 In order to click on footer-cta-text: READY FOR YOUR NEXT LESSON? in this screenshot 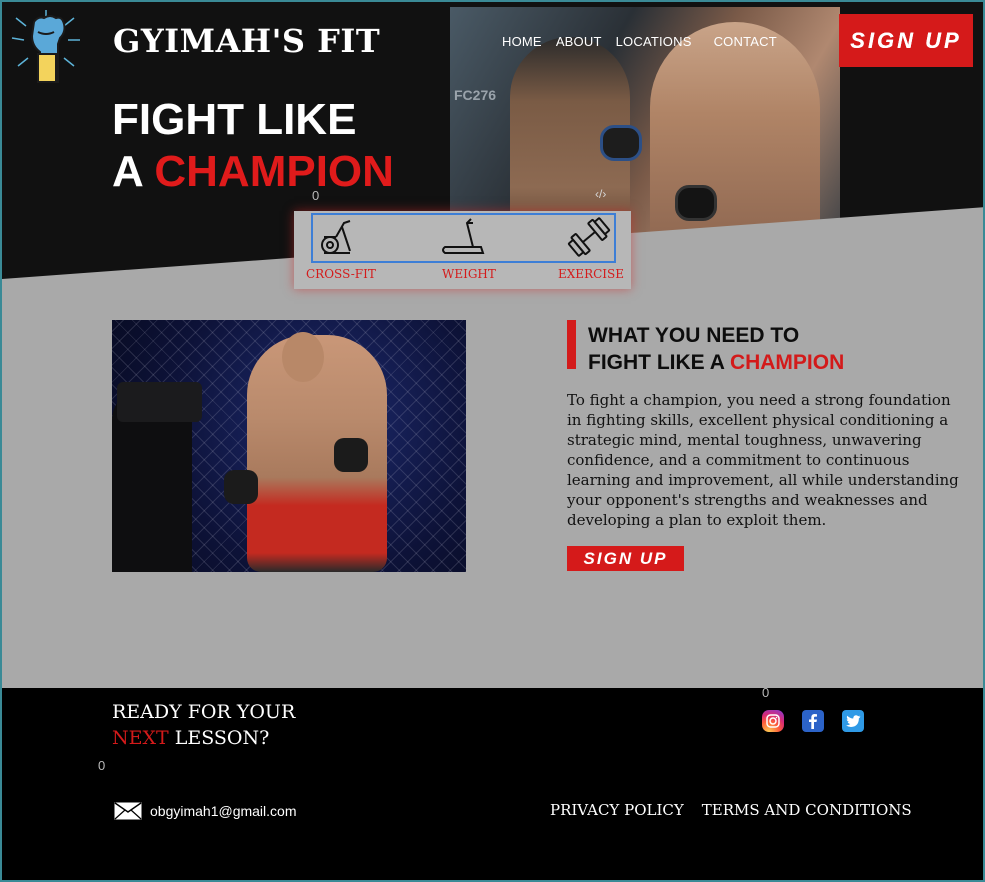, I will do `click(203, 725)`.